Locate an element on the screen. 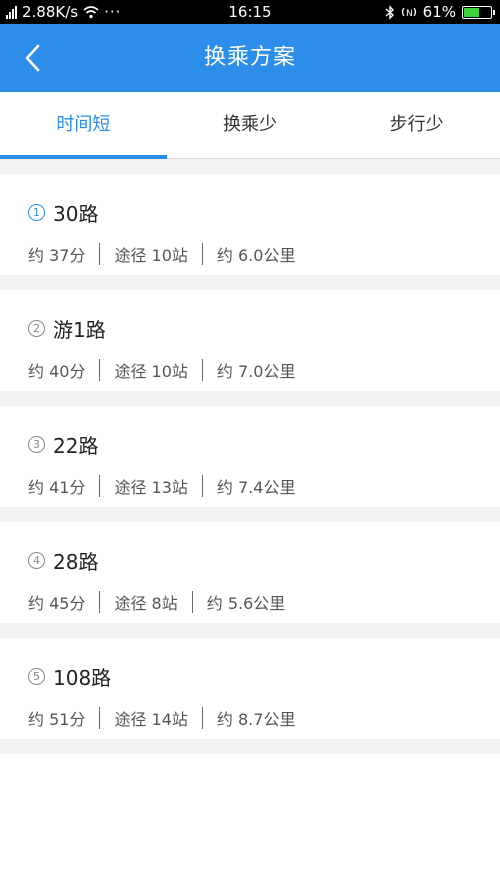  route-card: 3 22路 约 41分 途径 13站 约 7.4公里 is located at coordinates (250, 456).